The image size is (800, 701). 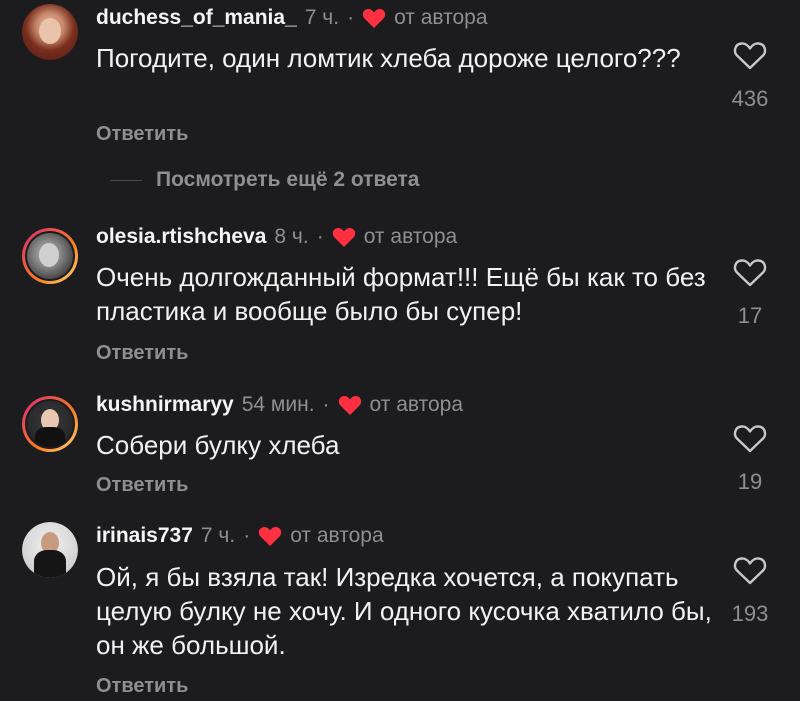 I want to click on view-more-label: Посмотреть ещё 2 ответа, so click(x=288, y=179).